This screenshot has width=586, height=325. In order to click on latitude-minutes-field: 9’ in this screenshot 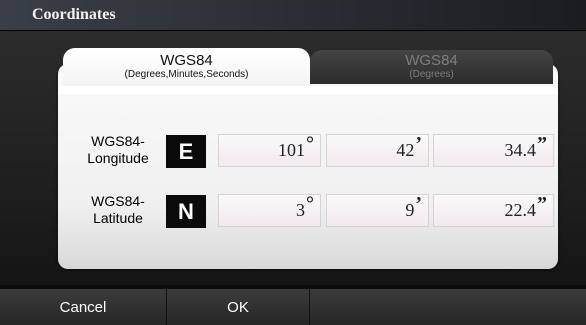, I will do `click(377, 210)`.